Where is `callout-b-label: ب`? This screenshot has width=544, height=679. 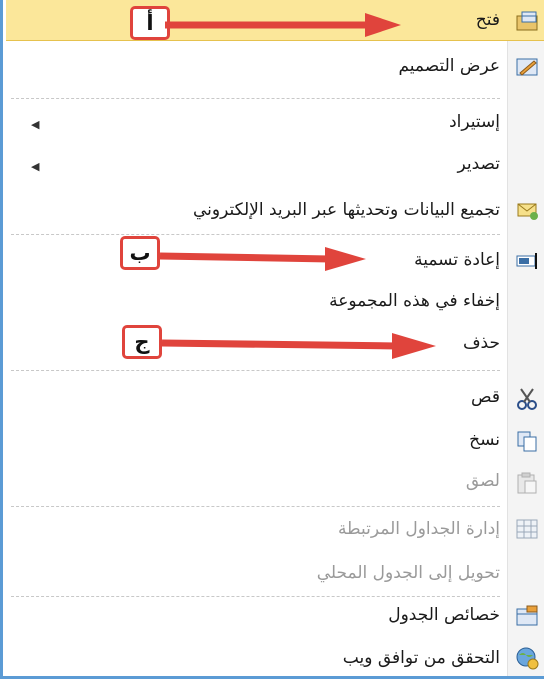
callout-b-label: ب is located at coordinates (140, 253).